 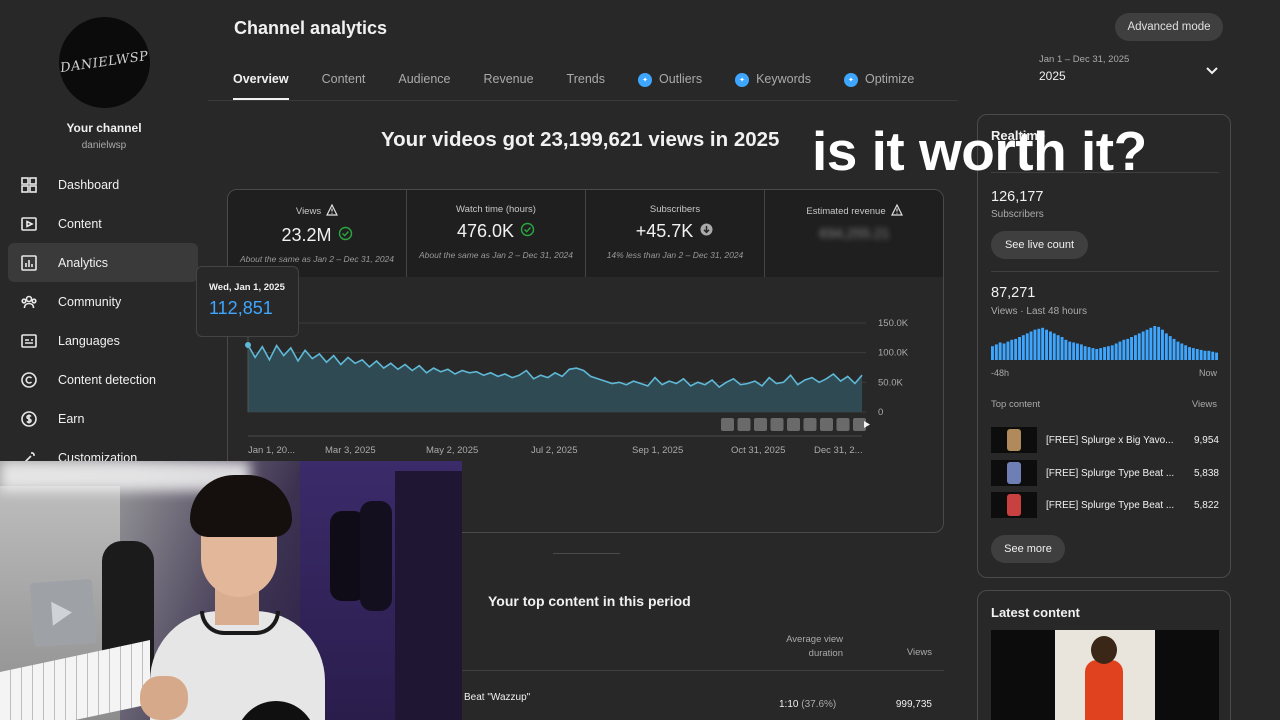 What do you see at coordinates (878, 85) in the screenshot?
I see `tab-optimize: ✦ Optimize` at bounding box center [878, 85].